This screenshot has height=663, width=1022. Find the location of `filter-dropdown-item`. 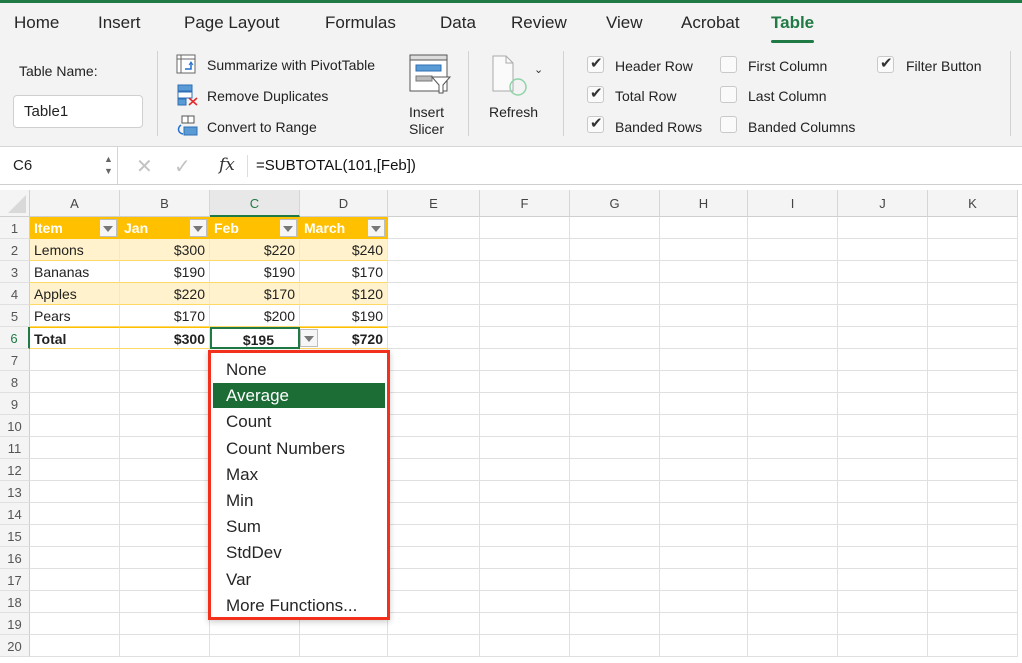

filter-dropdown-item is located at coordinates (108, 228).